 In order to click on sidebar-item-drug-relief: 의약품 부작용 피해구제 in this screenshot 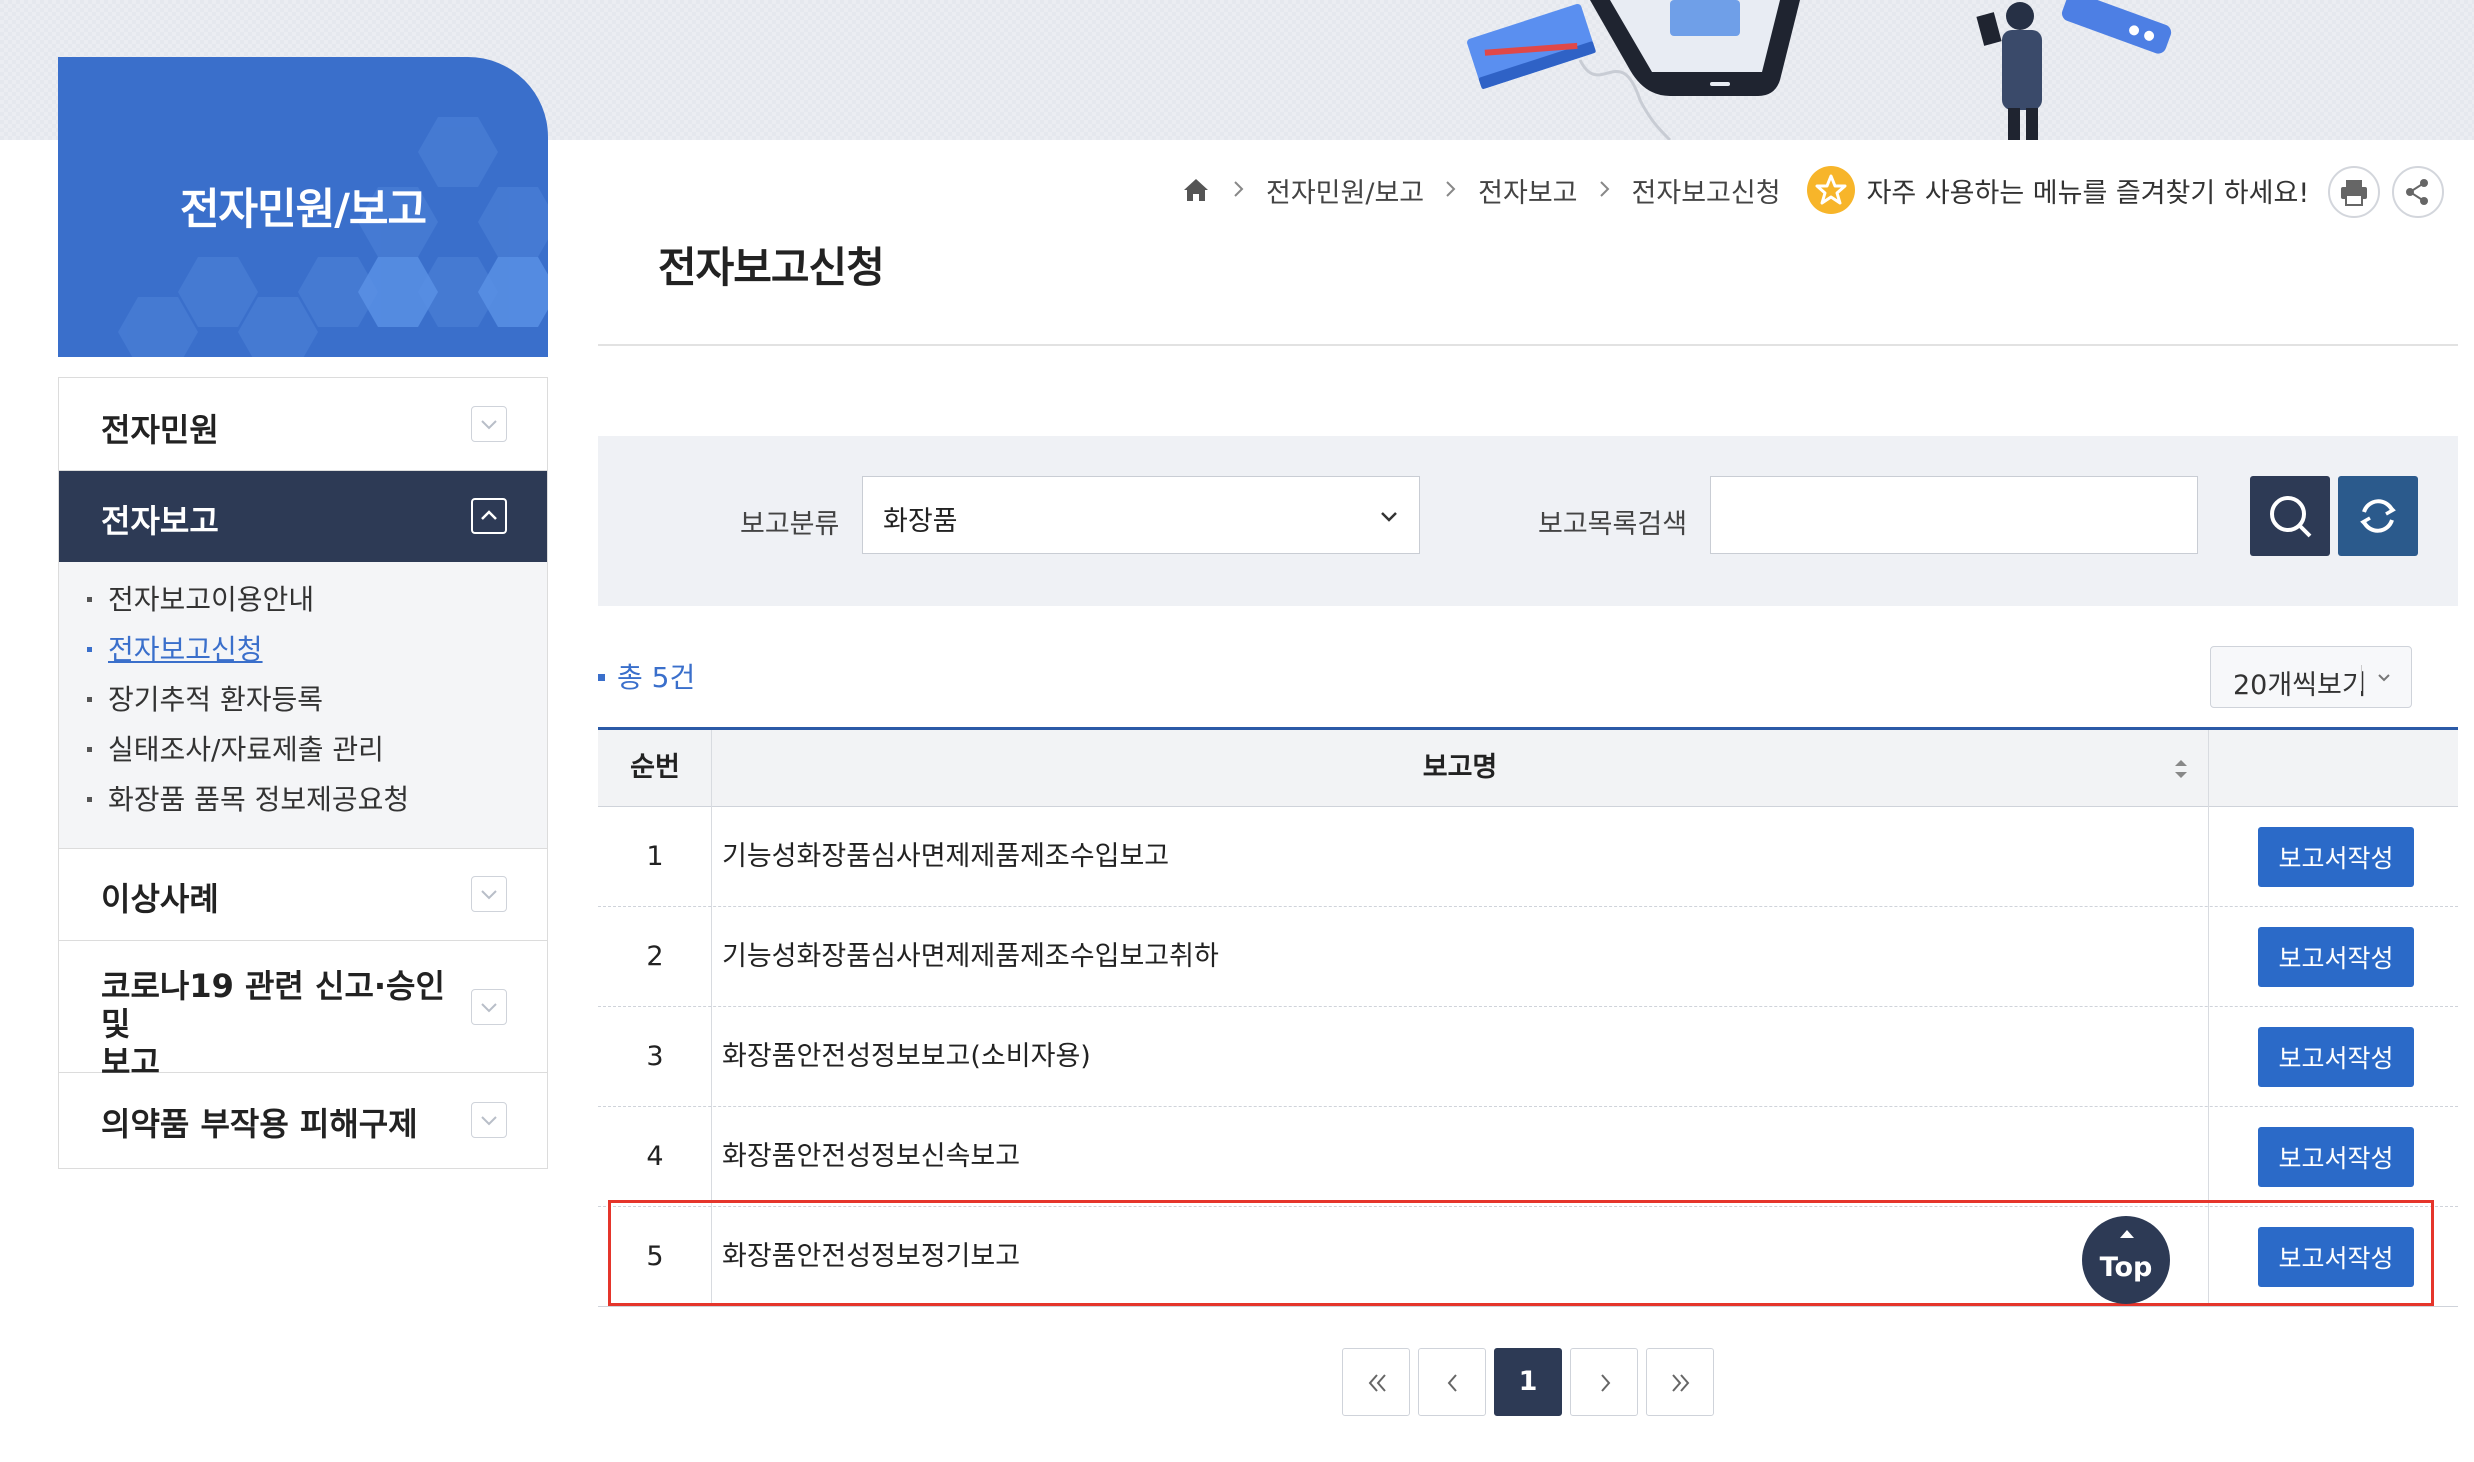, I will do `click(303, 1120)`.